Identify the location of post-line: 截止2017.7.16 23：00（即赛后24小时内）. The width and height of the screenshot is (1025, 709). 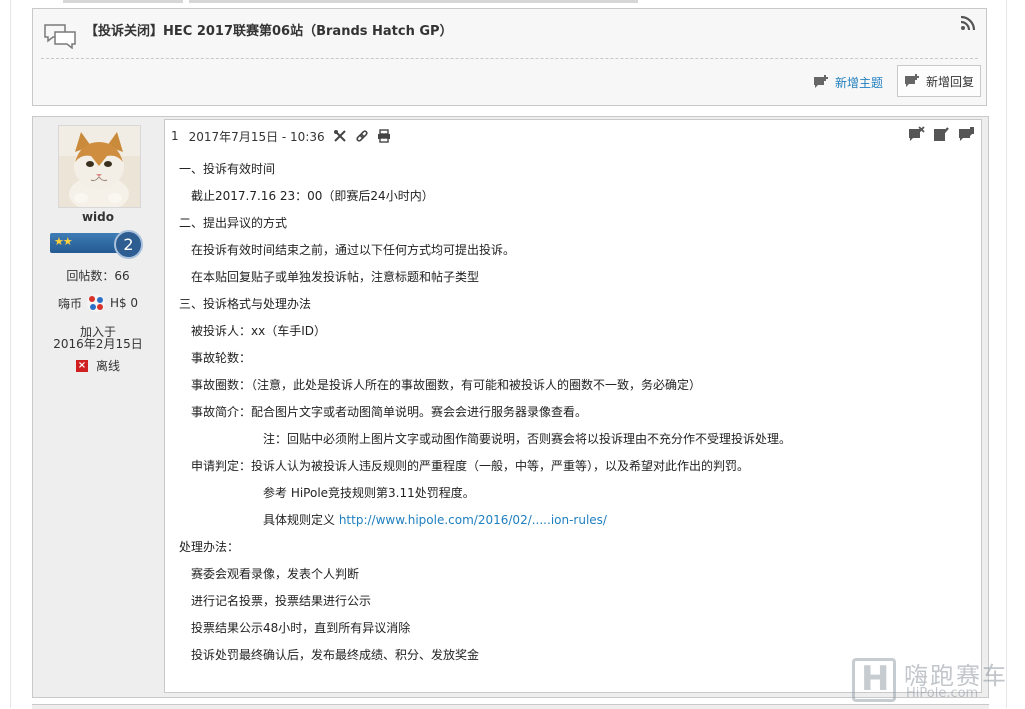
(306, 196).